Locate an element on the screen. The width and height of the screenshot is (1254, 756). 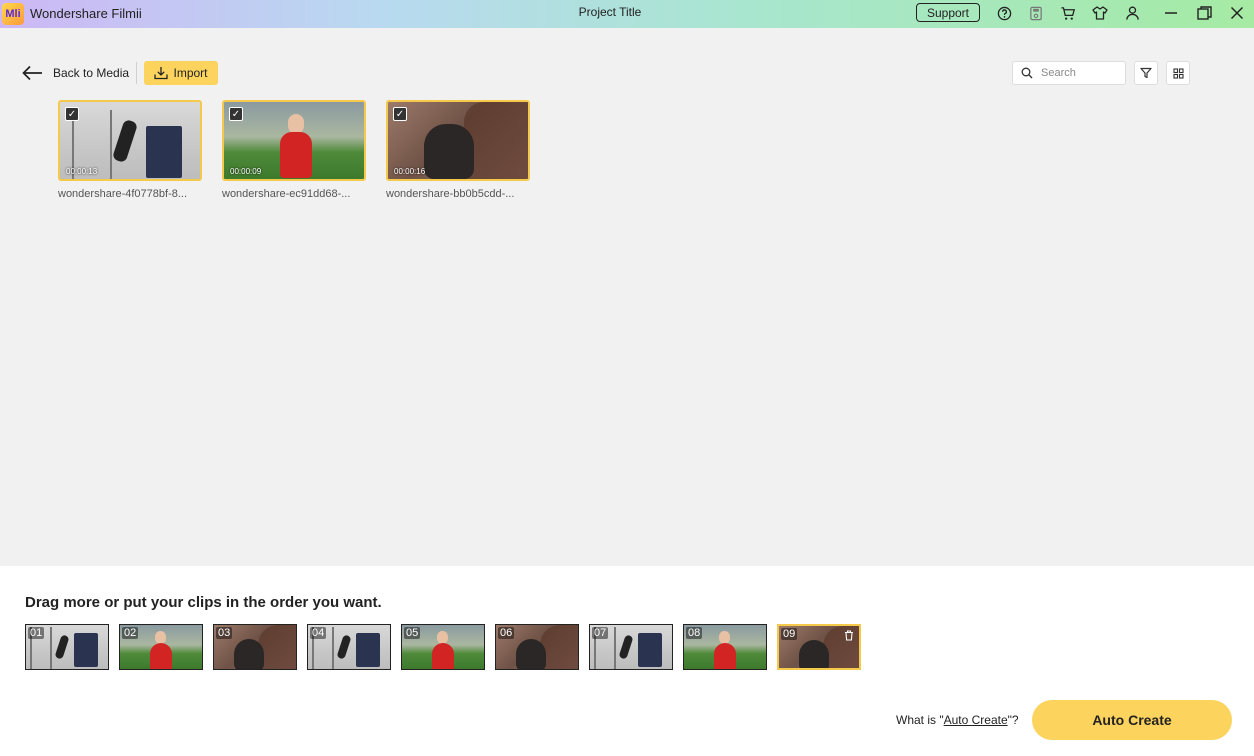
clip-number: 01 is located at coordinates (36, 633).